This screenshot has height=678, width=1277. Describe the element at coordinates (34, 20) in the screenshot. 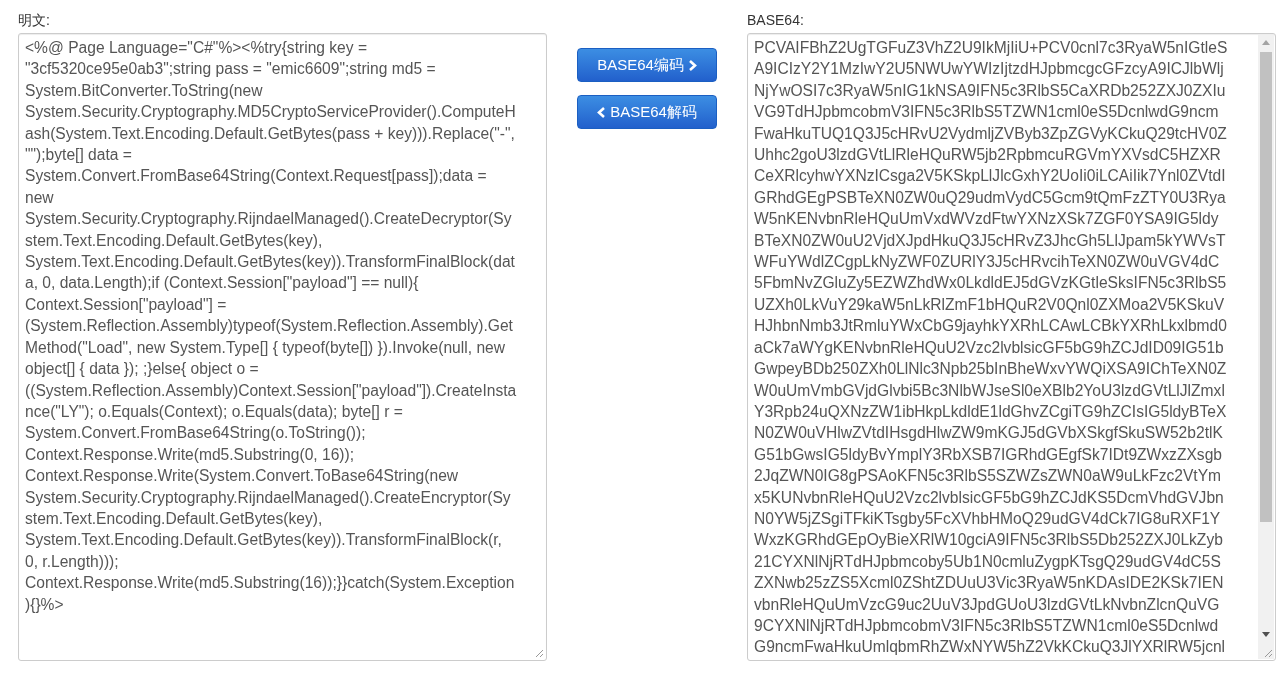

I see `field-label: 明文:` at that location.